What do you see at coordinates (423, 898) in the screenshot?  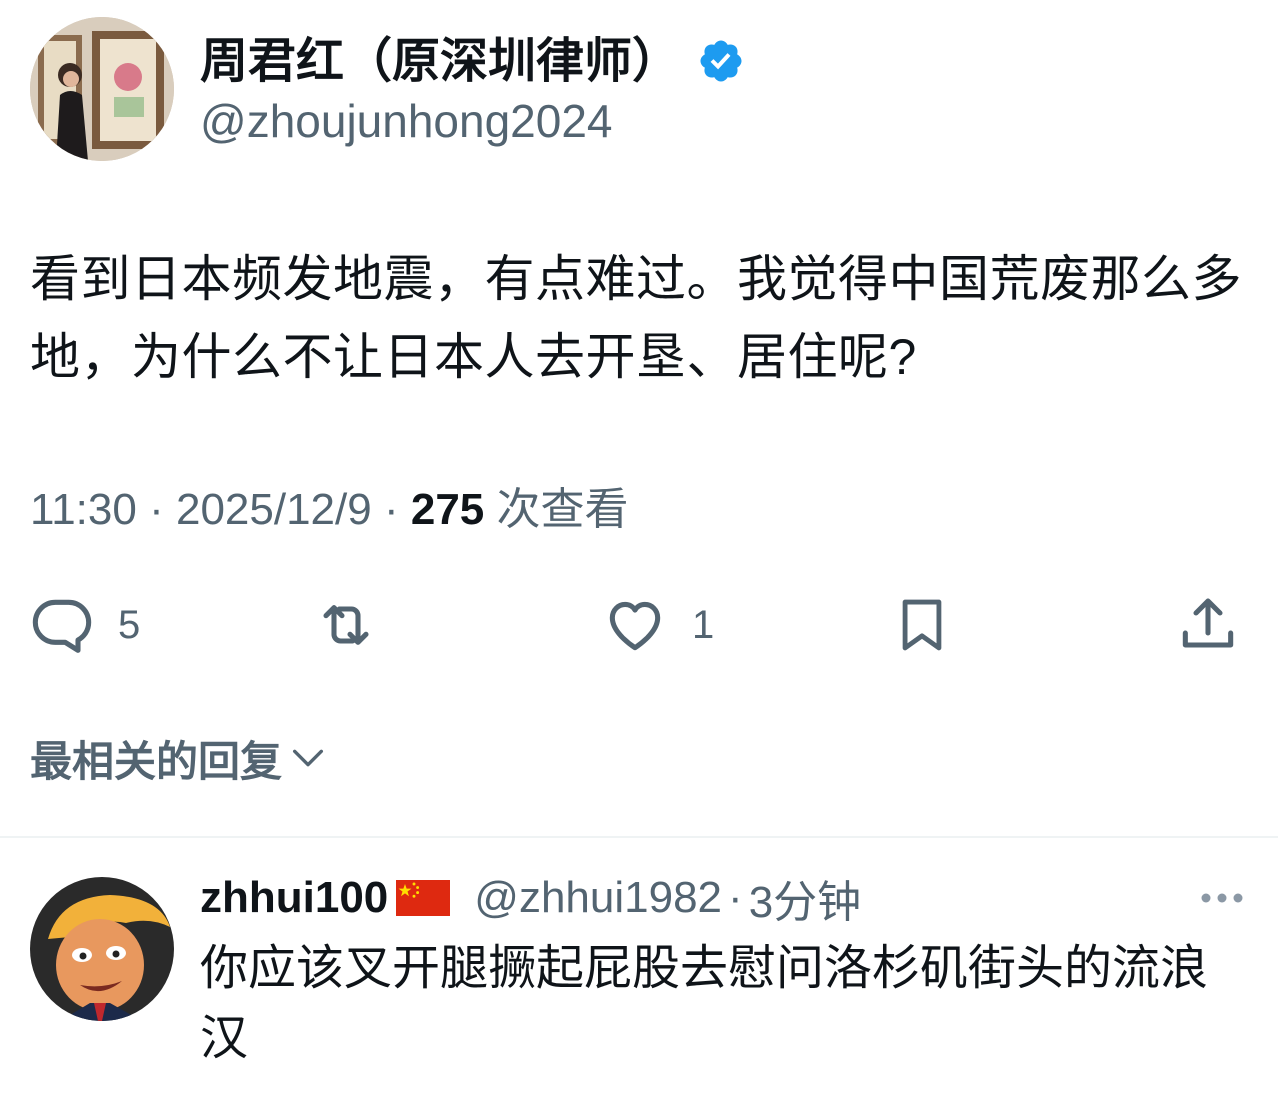 I see `china-flag-icon` at bounding box center [423, 898].